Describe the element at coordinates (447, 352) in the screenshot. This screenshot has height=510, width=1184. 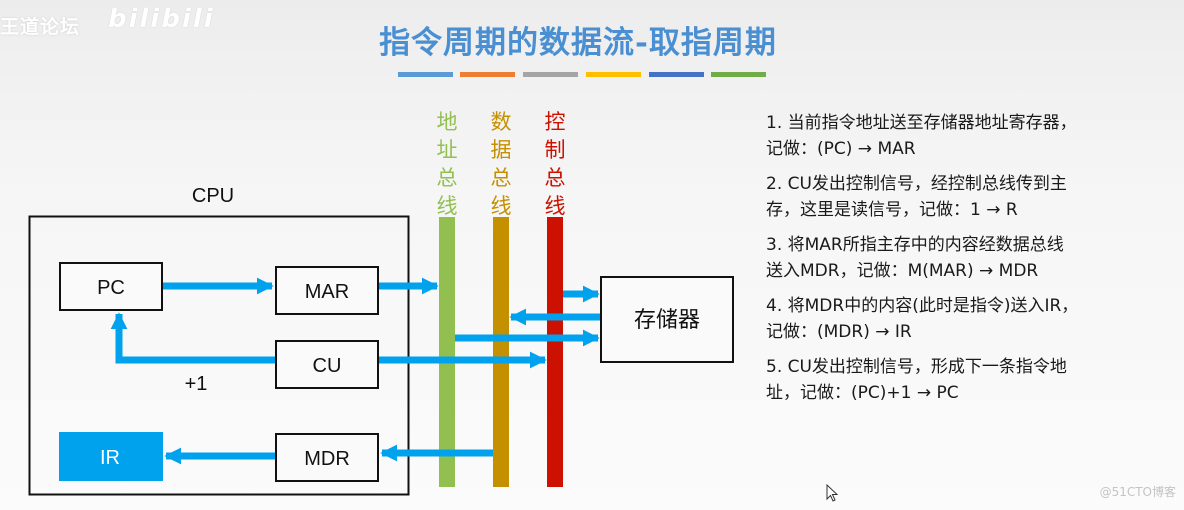
I see `address-bus` at that location.